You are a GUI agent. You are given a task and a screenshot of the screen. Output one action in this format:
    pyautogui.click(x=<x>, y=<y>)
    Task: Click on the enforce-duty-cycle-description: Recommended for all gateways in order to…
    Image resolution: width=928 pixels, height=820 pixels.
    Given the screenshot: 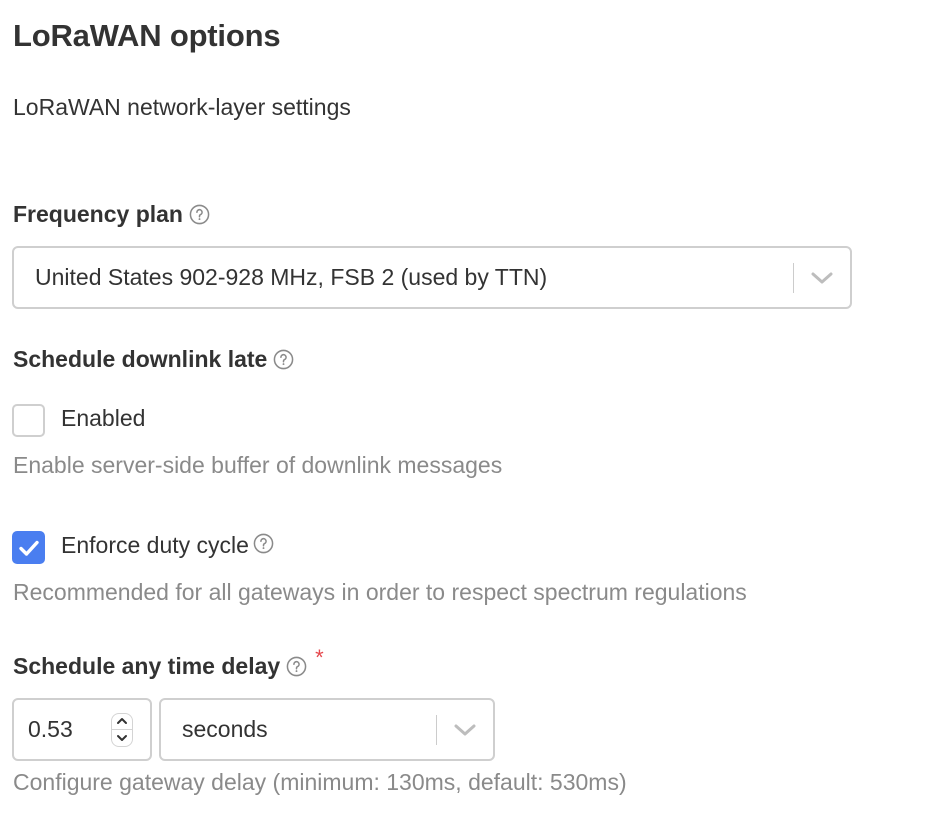 What is the action you would take?
    pyautogui.click(x=380, y=592)
    